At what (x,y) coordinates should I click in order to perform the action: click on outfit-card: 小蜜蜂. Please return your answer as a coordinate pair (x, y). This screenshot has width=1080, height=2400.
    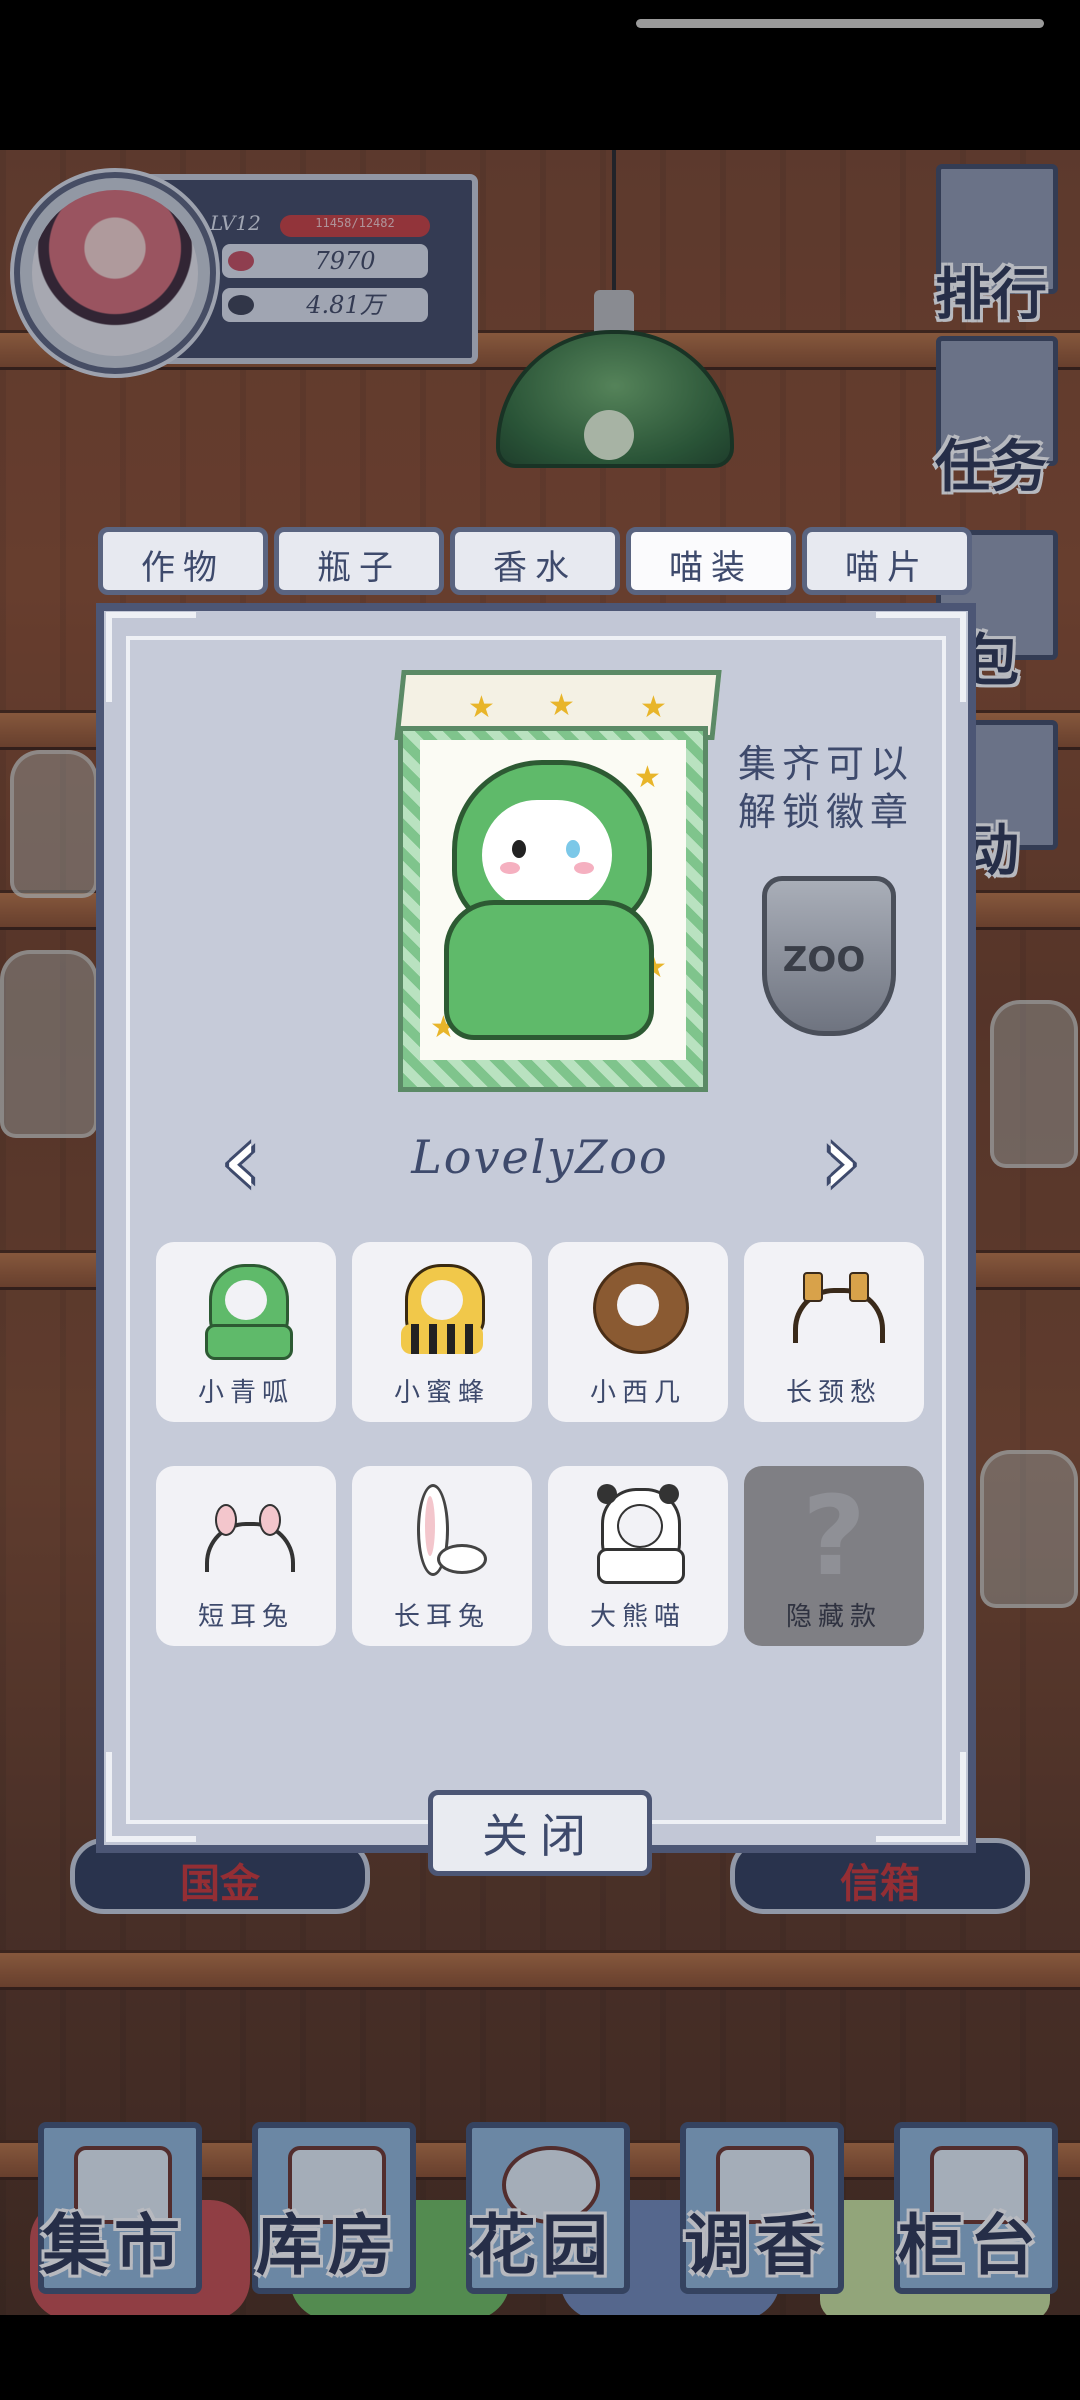
    Looking at the image, I should click on (442, 1332).